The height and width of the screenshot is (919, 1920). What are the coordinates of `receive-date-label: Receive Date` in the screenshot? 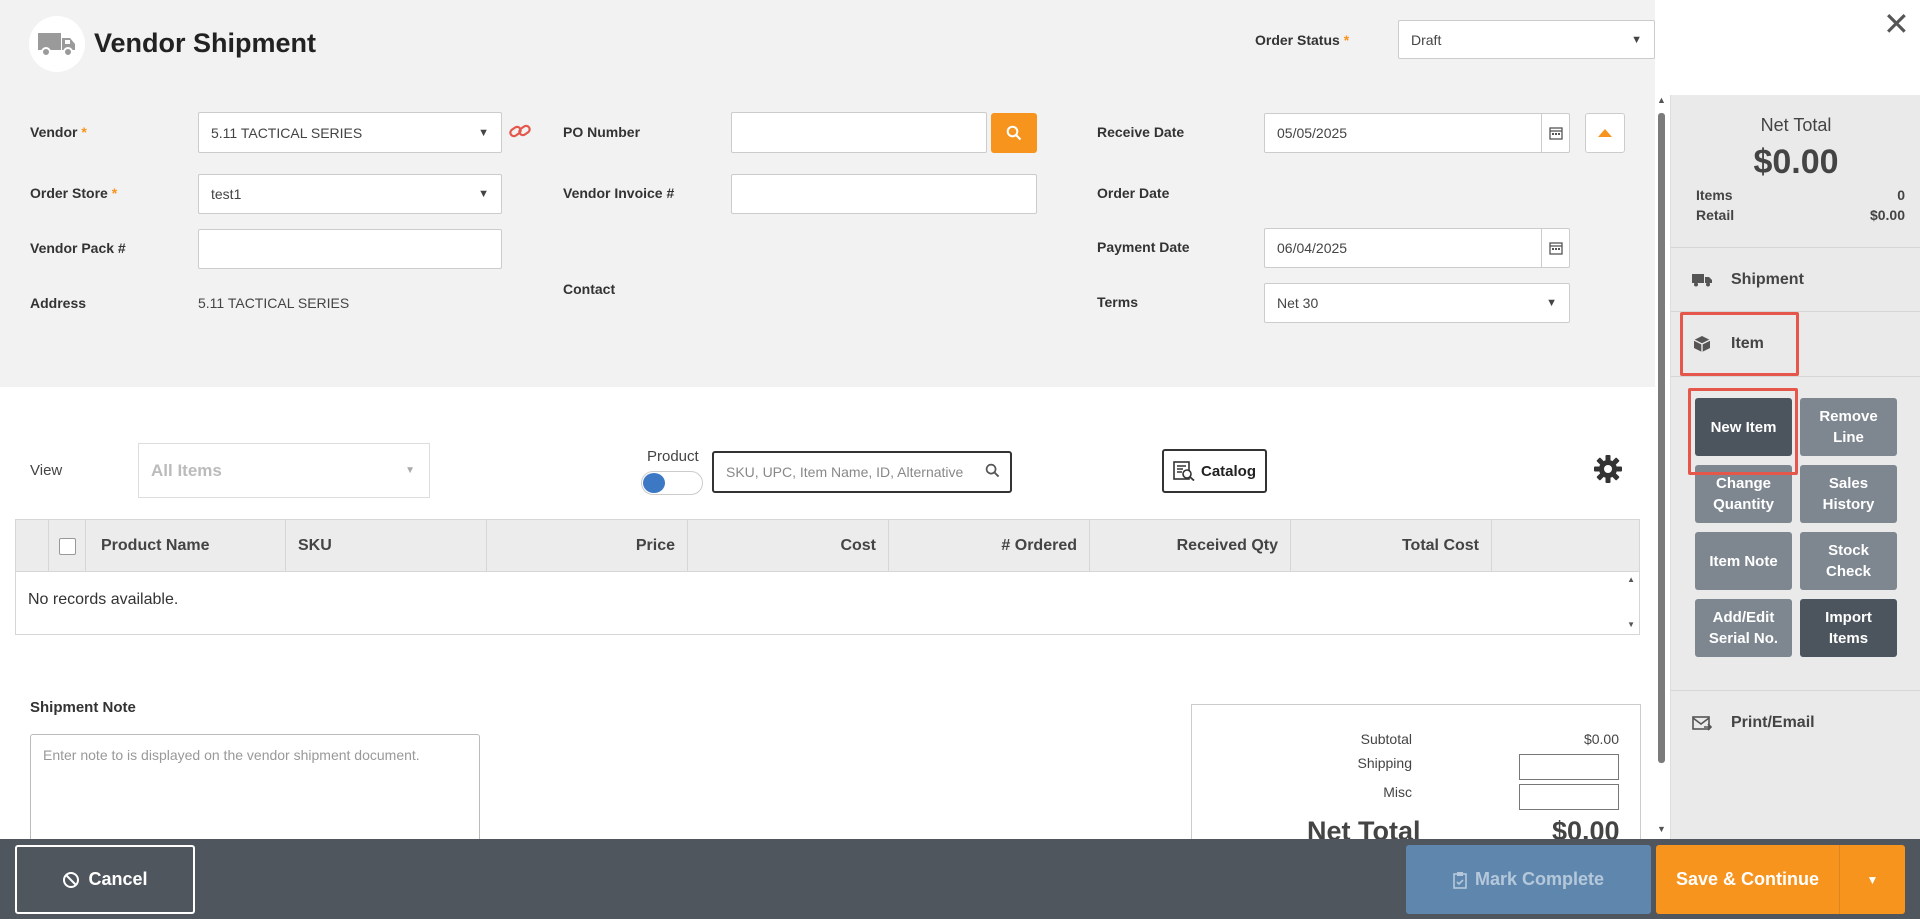 It's located at (1141, 132).